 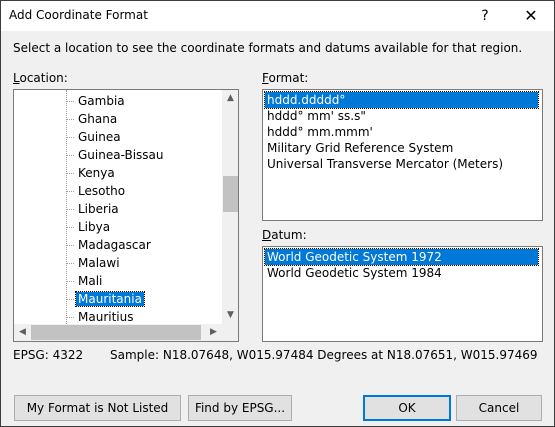 I want to click on location-tree-item: Liberia, so click(x=93, y=209).